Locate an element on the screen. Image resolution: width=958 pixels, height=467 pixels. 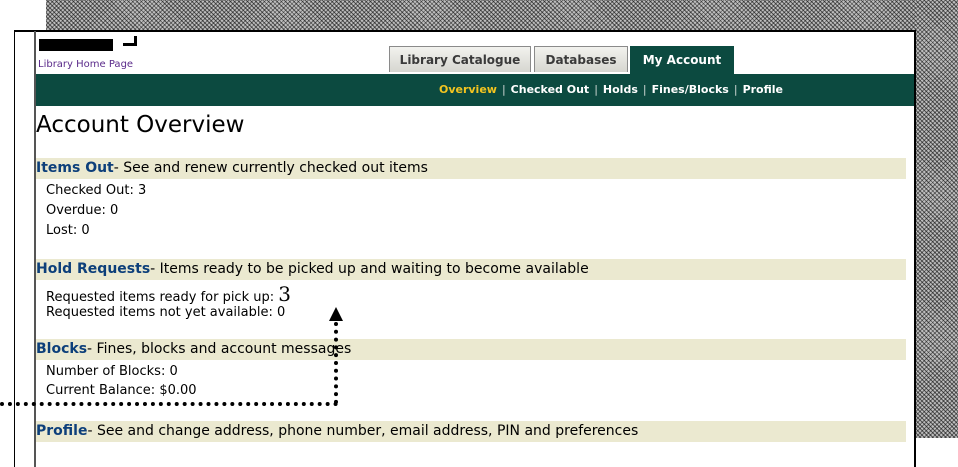
blocks-link: Blocks is located at coordinates (61, 349).